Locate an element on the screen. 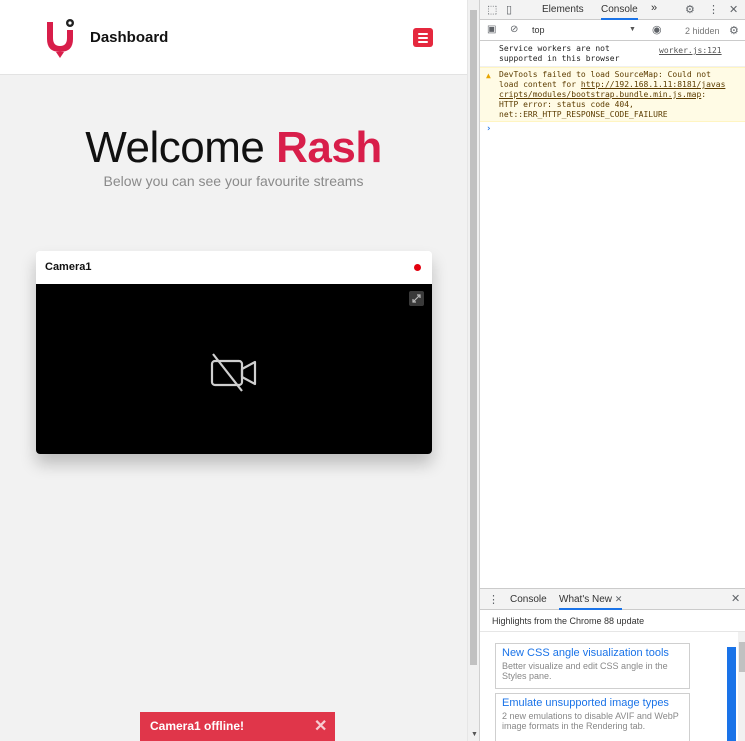 The height and width of the screenshot is (741, 745). drawer-tab-console: Console is located at coordinates (528, 599).